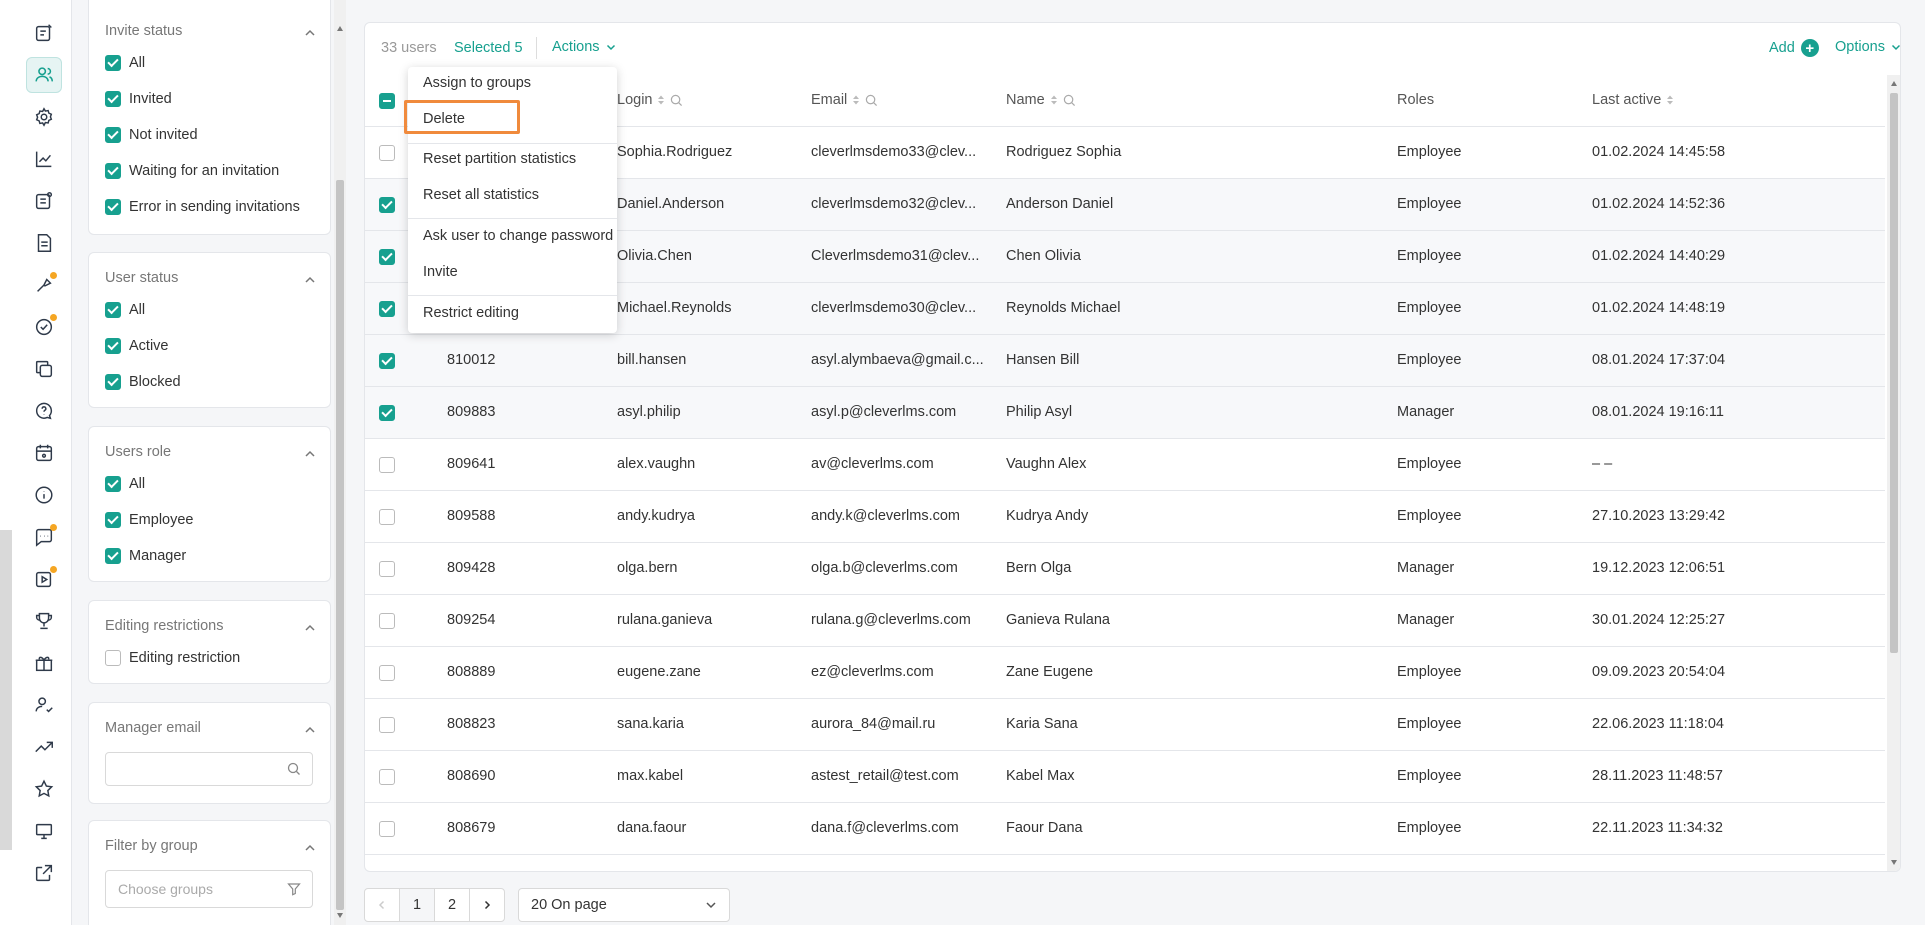  I want to click on menu-item-restrict-editing: Restrict editing, so click(471, 313).